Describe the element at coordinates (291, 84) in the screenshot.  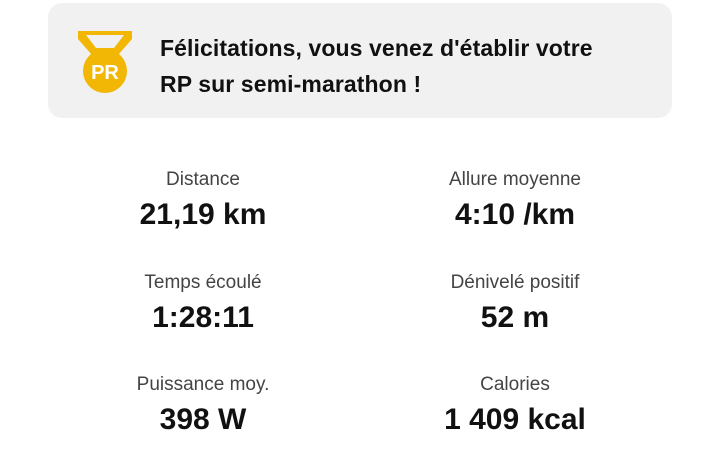
I see `pr-message-line2: RP sur semi-marathon !` at that location.